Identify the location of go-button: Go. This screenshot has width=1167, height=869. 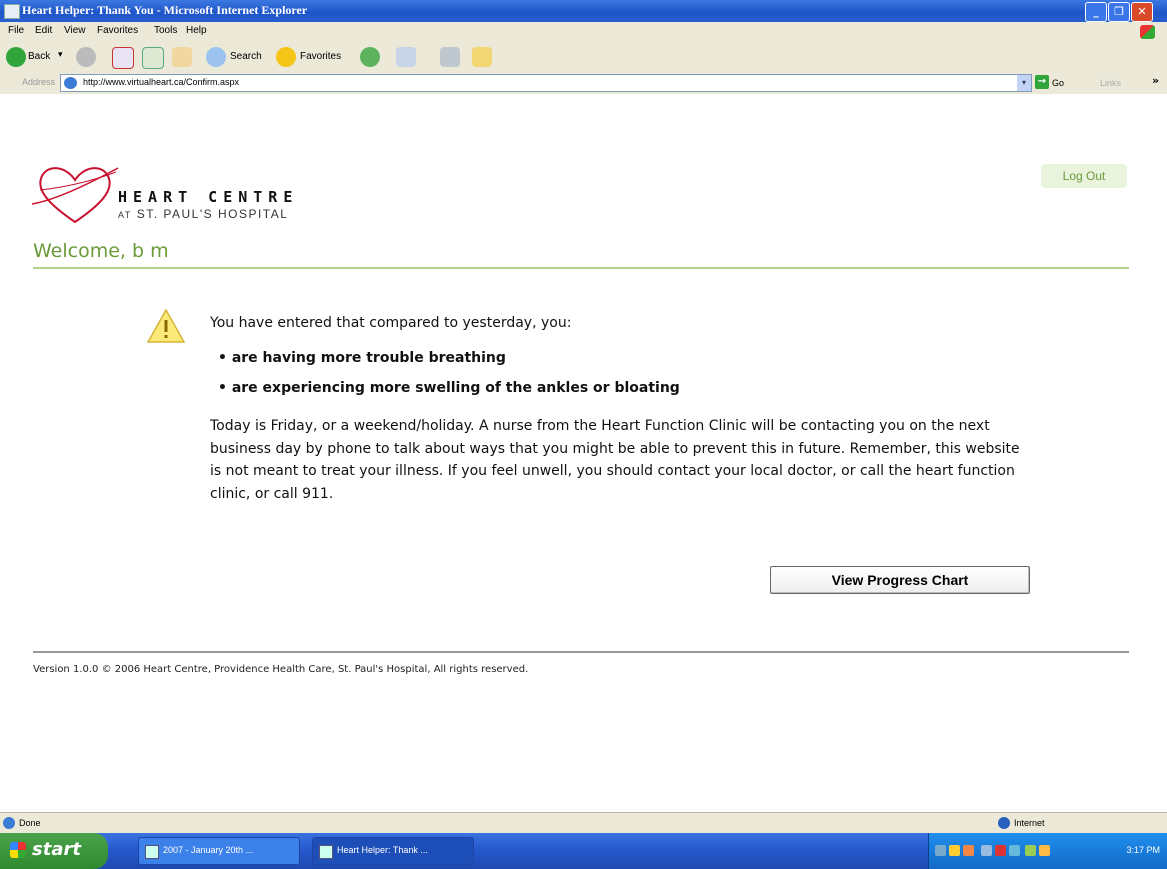
(1058, 83).